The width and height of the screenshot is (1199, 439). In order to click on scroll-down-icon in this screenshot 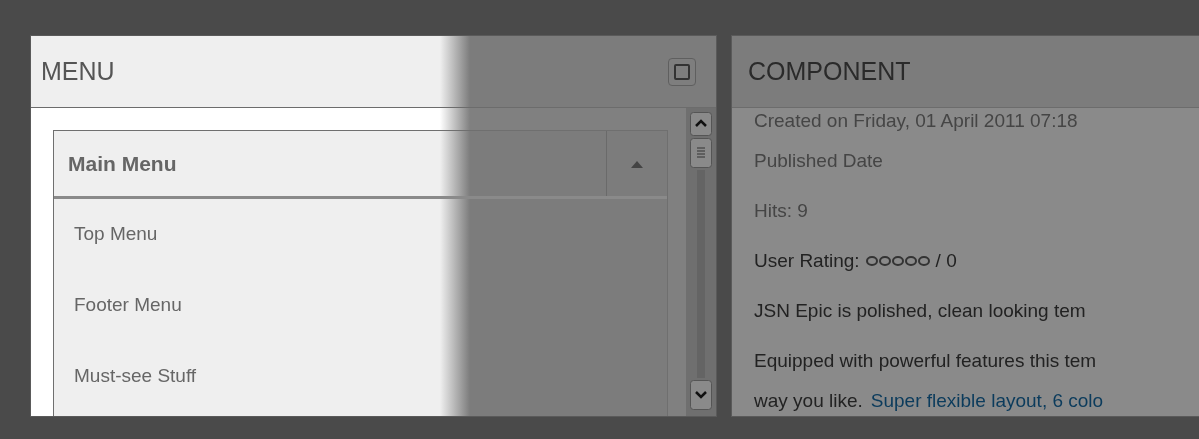, I will do `click(701, 395)`.